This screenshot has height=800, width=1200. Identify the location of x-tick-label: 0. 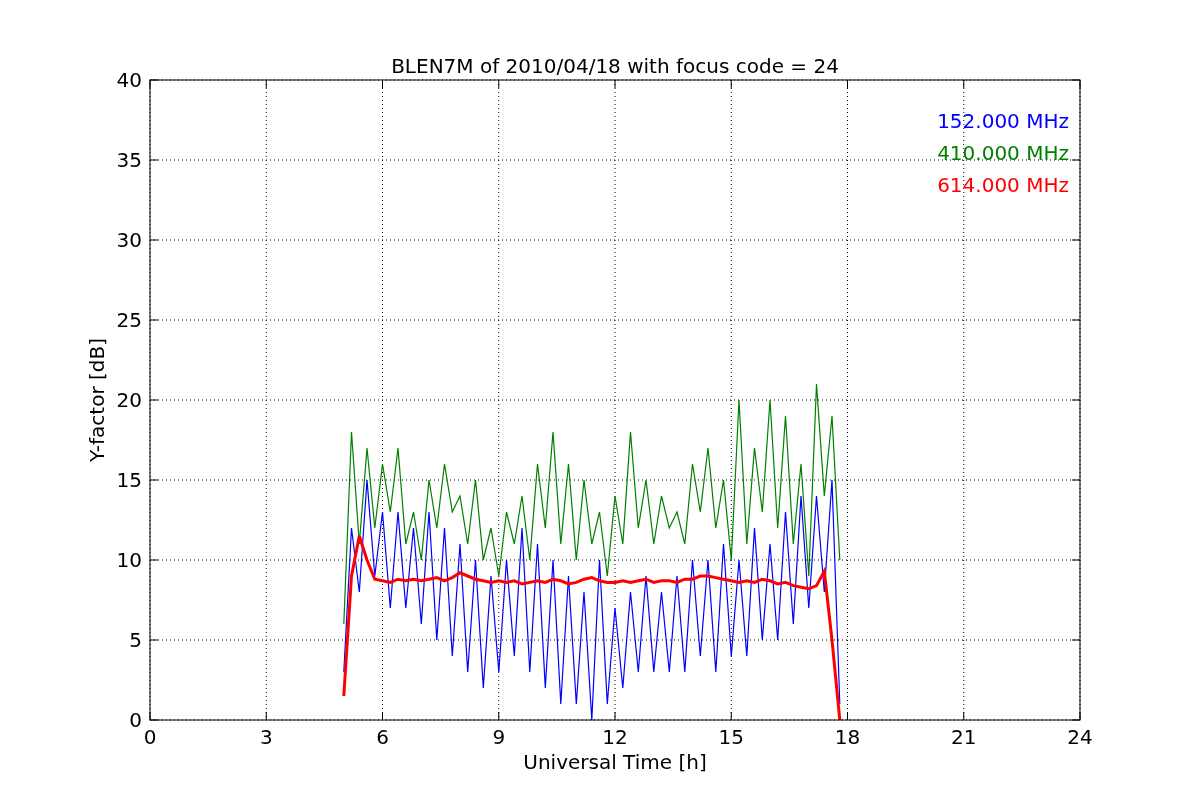
(150, 737).